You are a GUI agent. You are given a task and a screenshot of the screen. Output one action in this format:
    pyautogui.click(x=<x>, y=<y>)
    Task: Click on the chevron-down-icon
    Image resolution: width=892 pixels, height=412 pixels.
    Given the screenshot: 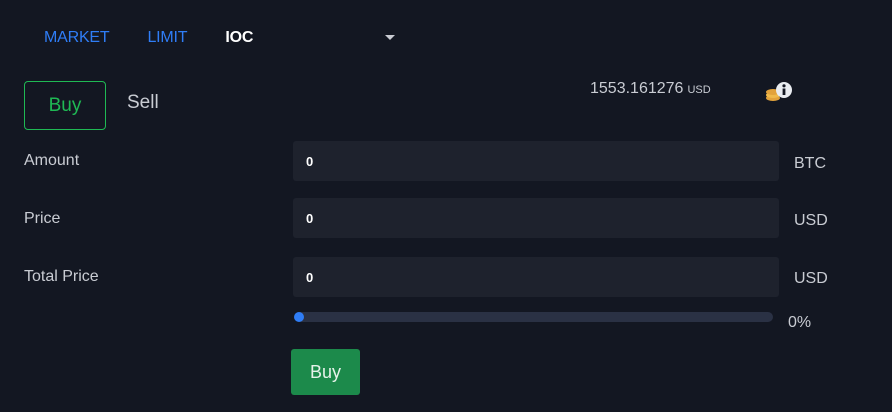 What is the action you would take?
    pyautogui.click(x=390, y=37)
    